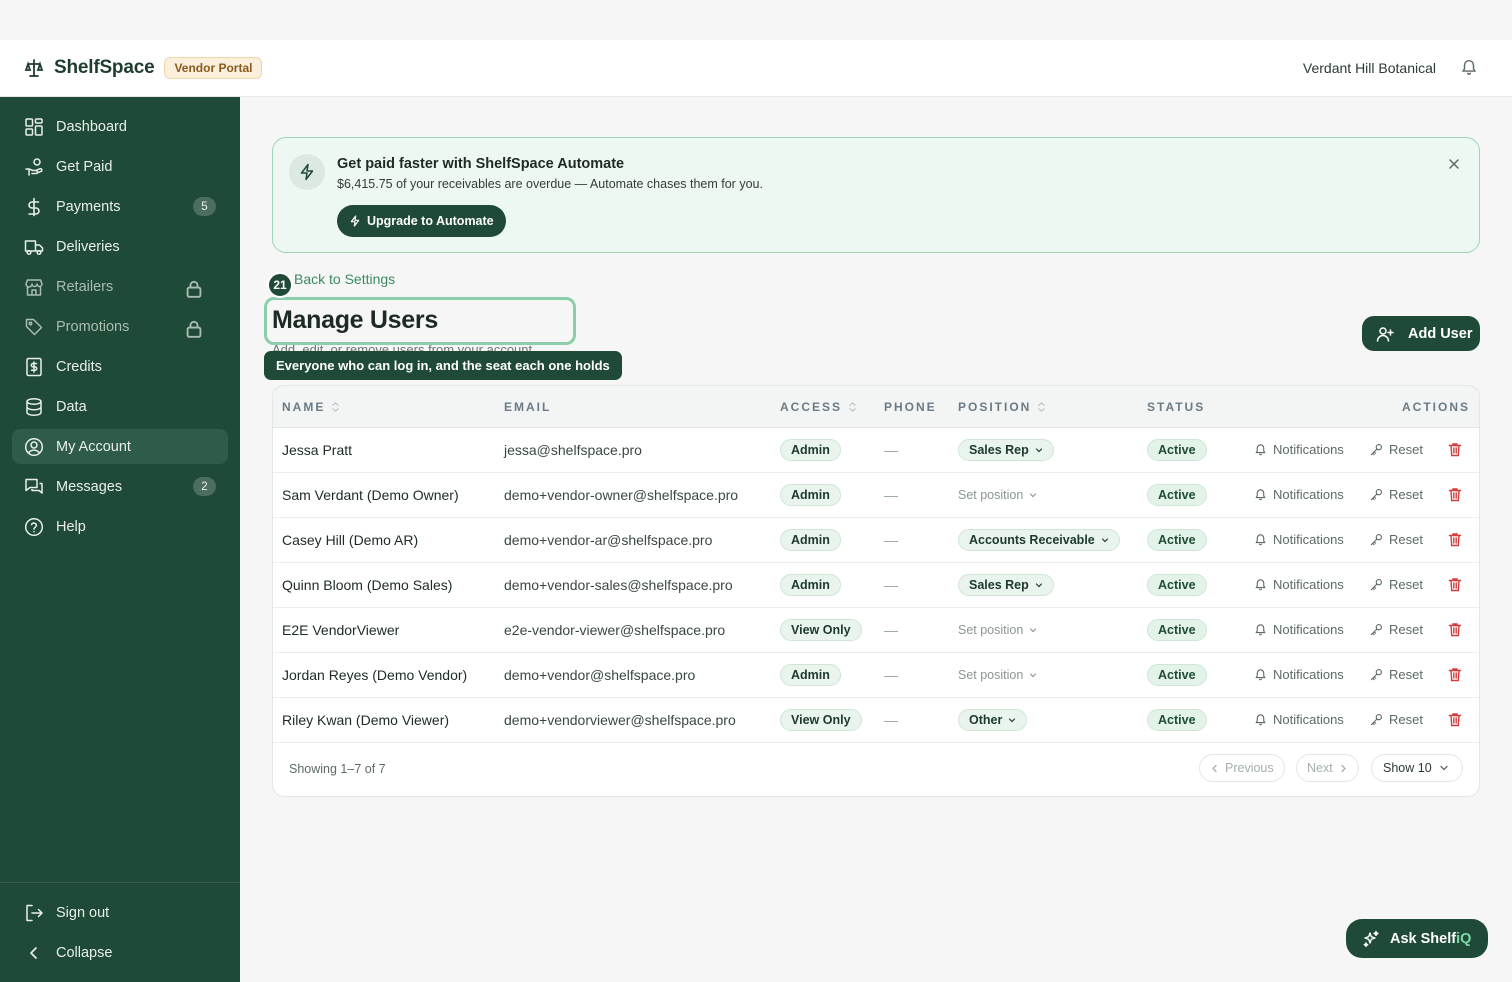 Image resolution: width=1512 pixels, height=982 pixels. What do you see at coordinates (120, 246) in the screenshot?
I see `sidebar-item-deliveries: Deliveries` at bounding box center [120, 246].